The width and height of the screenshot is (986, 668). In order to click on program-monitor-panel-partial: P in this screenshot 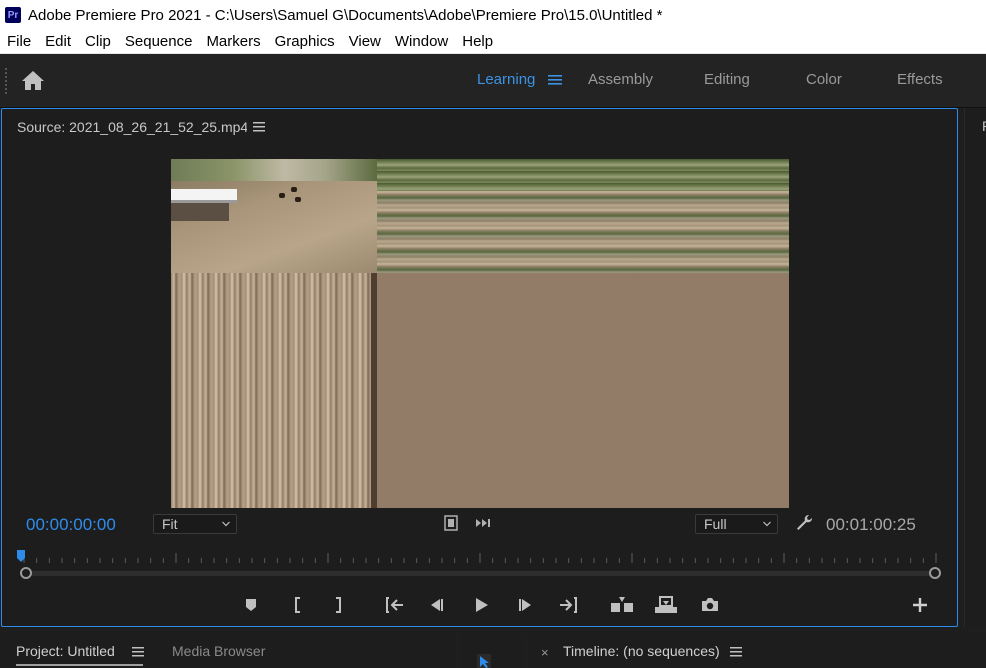, I will do `click(975, 367)`.